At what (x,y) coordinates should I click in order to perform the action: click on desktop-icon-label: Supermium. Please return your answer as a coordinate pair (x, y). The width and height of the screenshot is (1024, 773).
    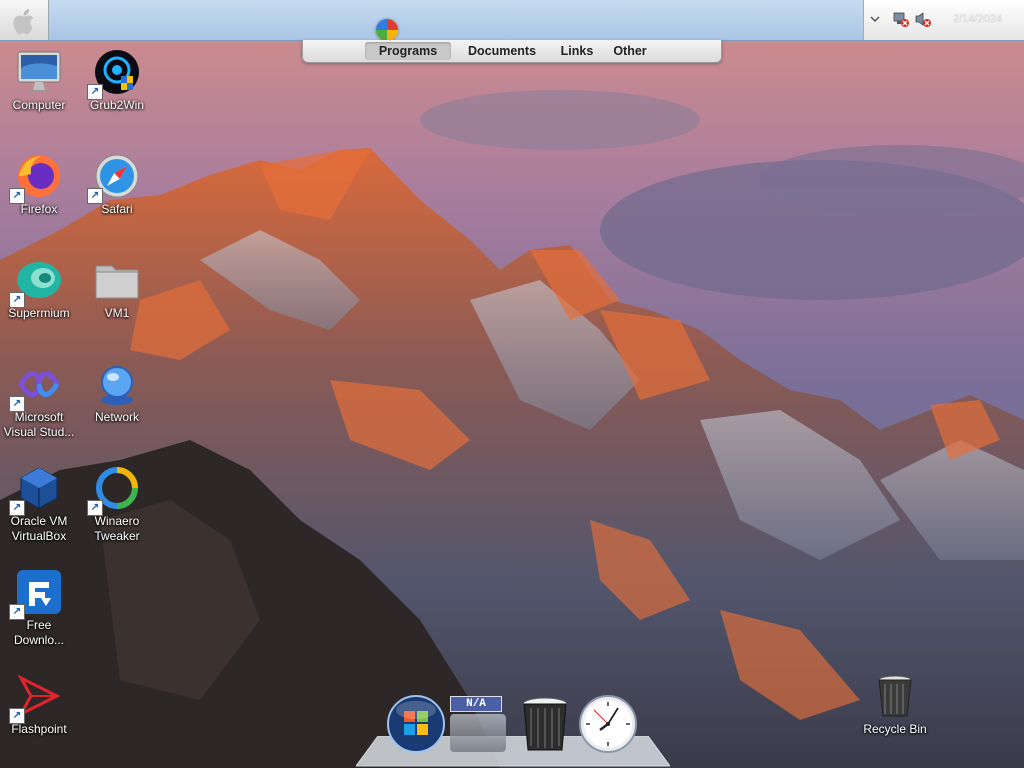
    Looking at the image, I should click on (39, 313).